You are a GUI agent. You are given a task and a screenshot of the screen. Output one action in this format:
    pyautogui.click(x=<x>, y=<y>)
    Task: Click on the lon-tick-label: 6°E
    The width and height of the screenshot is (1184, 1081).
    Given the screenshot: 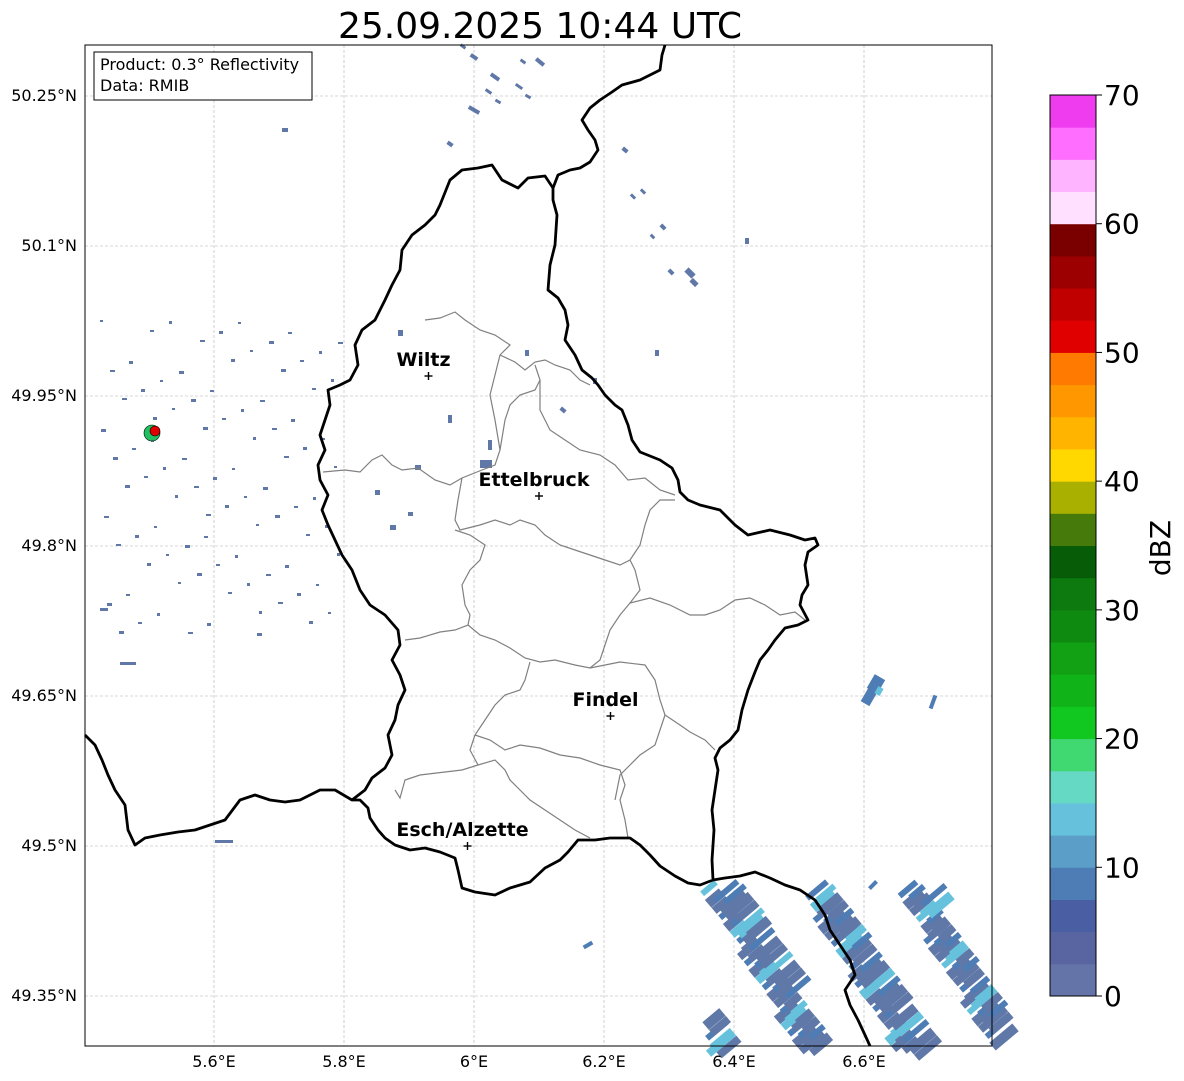 What is the action you would take?
    pyautogui.click(x=474, y=1061)
    